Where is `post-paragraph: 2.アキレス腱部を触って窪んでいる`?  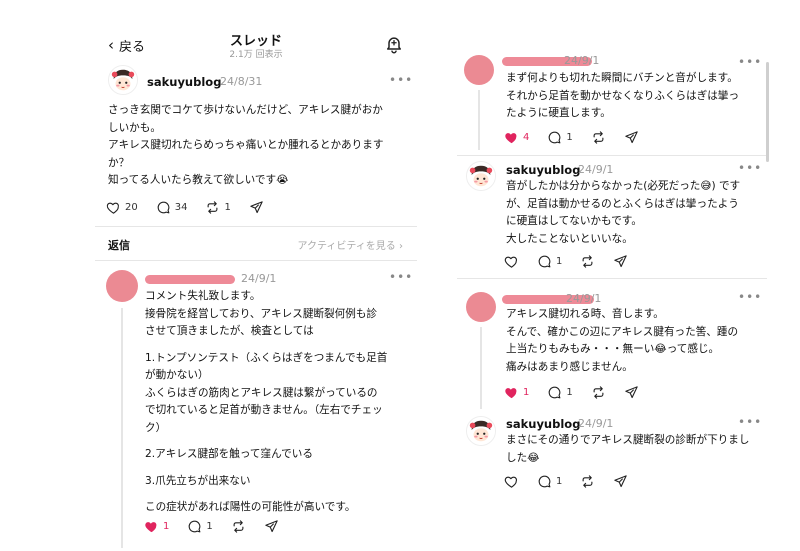
post-paragraph: 2.アキレス腱部を触って窪んでいる is located at coordinates (229, 454).